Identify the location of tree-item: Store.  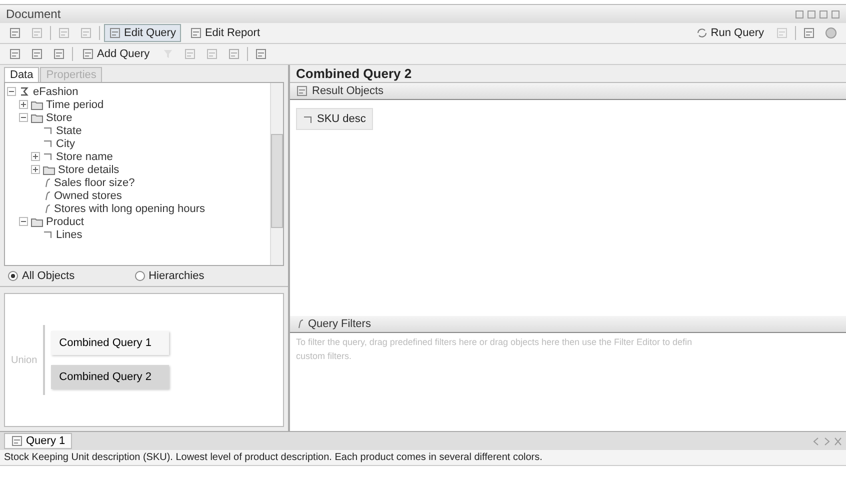
(59, 118).